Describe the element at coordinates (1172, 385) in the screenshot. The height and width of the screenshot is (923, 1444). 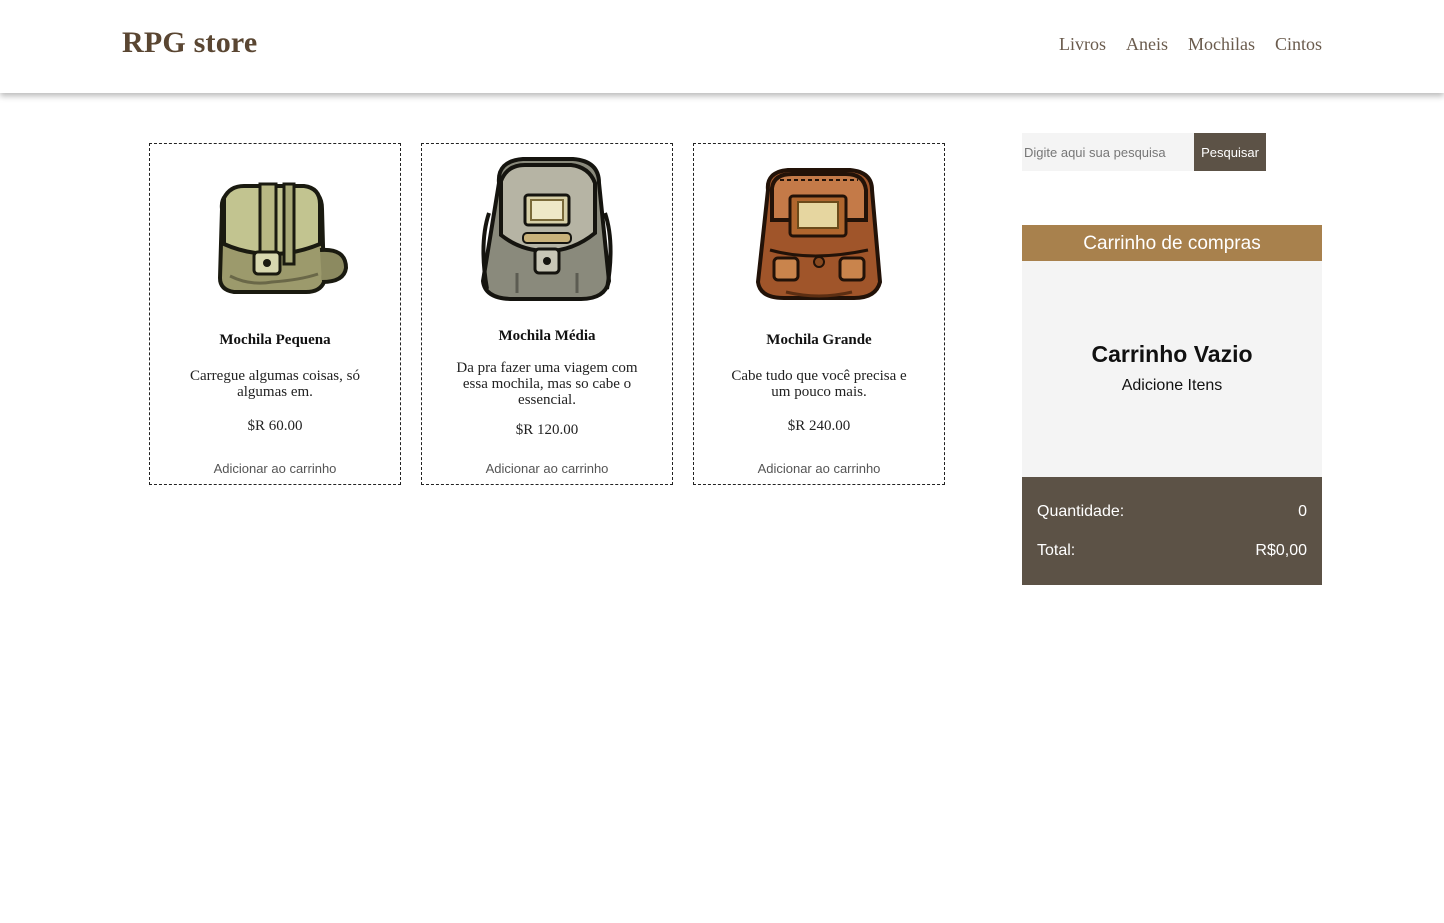
I see `cart-empty-subtitle: Adicione Itens` at that location.